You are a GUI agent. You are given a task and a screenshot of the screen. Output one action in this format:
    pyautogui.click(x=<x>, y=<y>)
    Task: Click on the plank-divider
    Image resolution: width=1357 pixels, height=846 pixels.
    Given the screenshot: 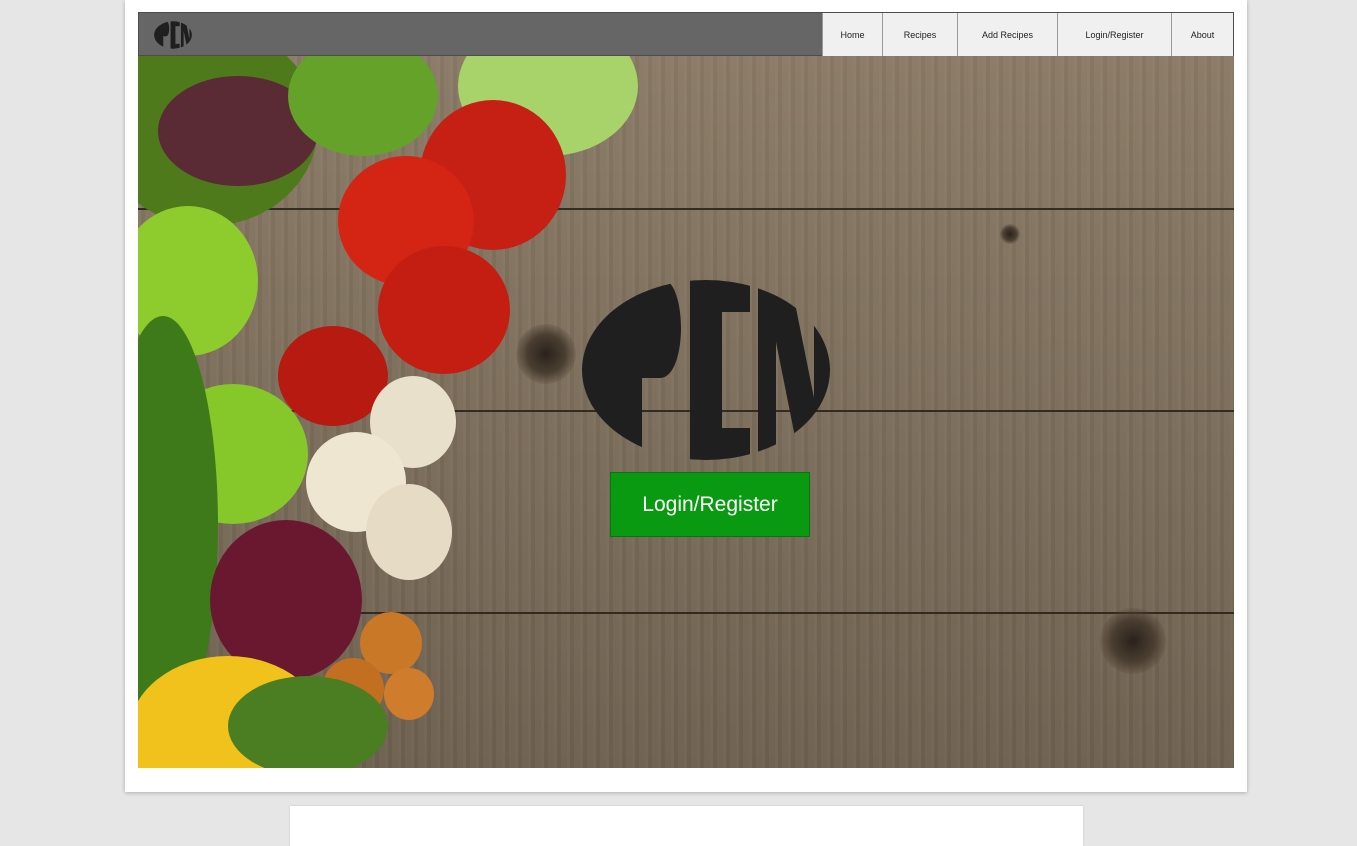 What is the action you would take?
    pyautogui.click(x=686, y=209)
    